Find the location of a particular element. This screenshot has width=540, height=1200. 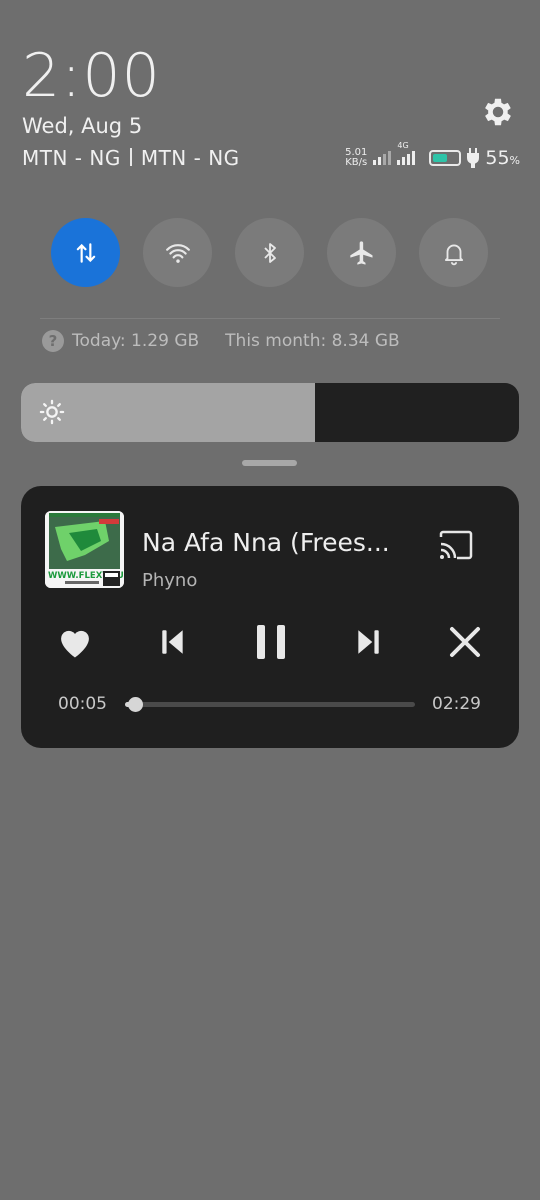

like-button is located at coordinates (75, 642).